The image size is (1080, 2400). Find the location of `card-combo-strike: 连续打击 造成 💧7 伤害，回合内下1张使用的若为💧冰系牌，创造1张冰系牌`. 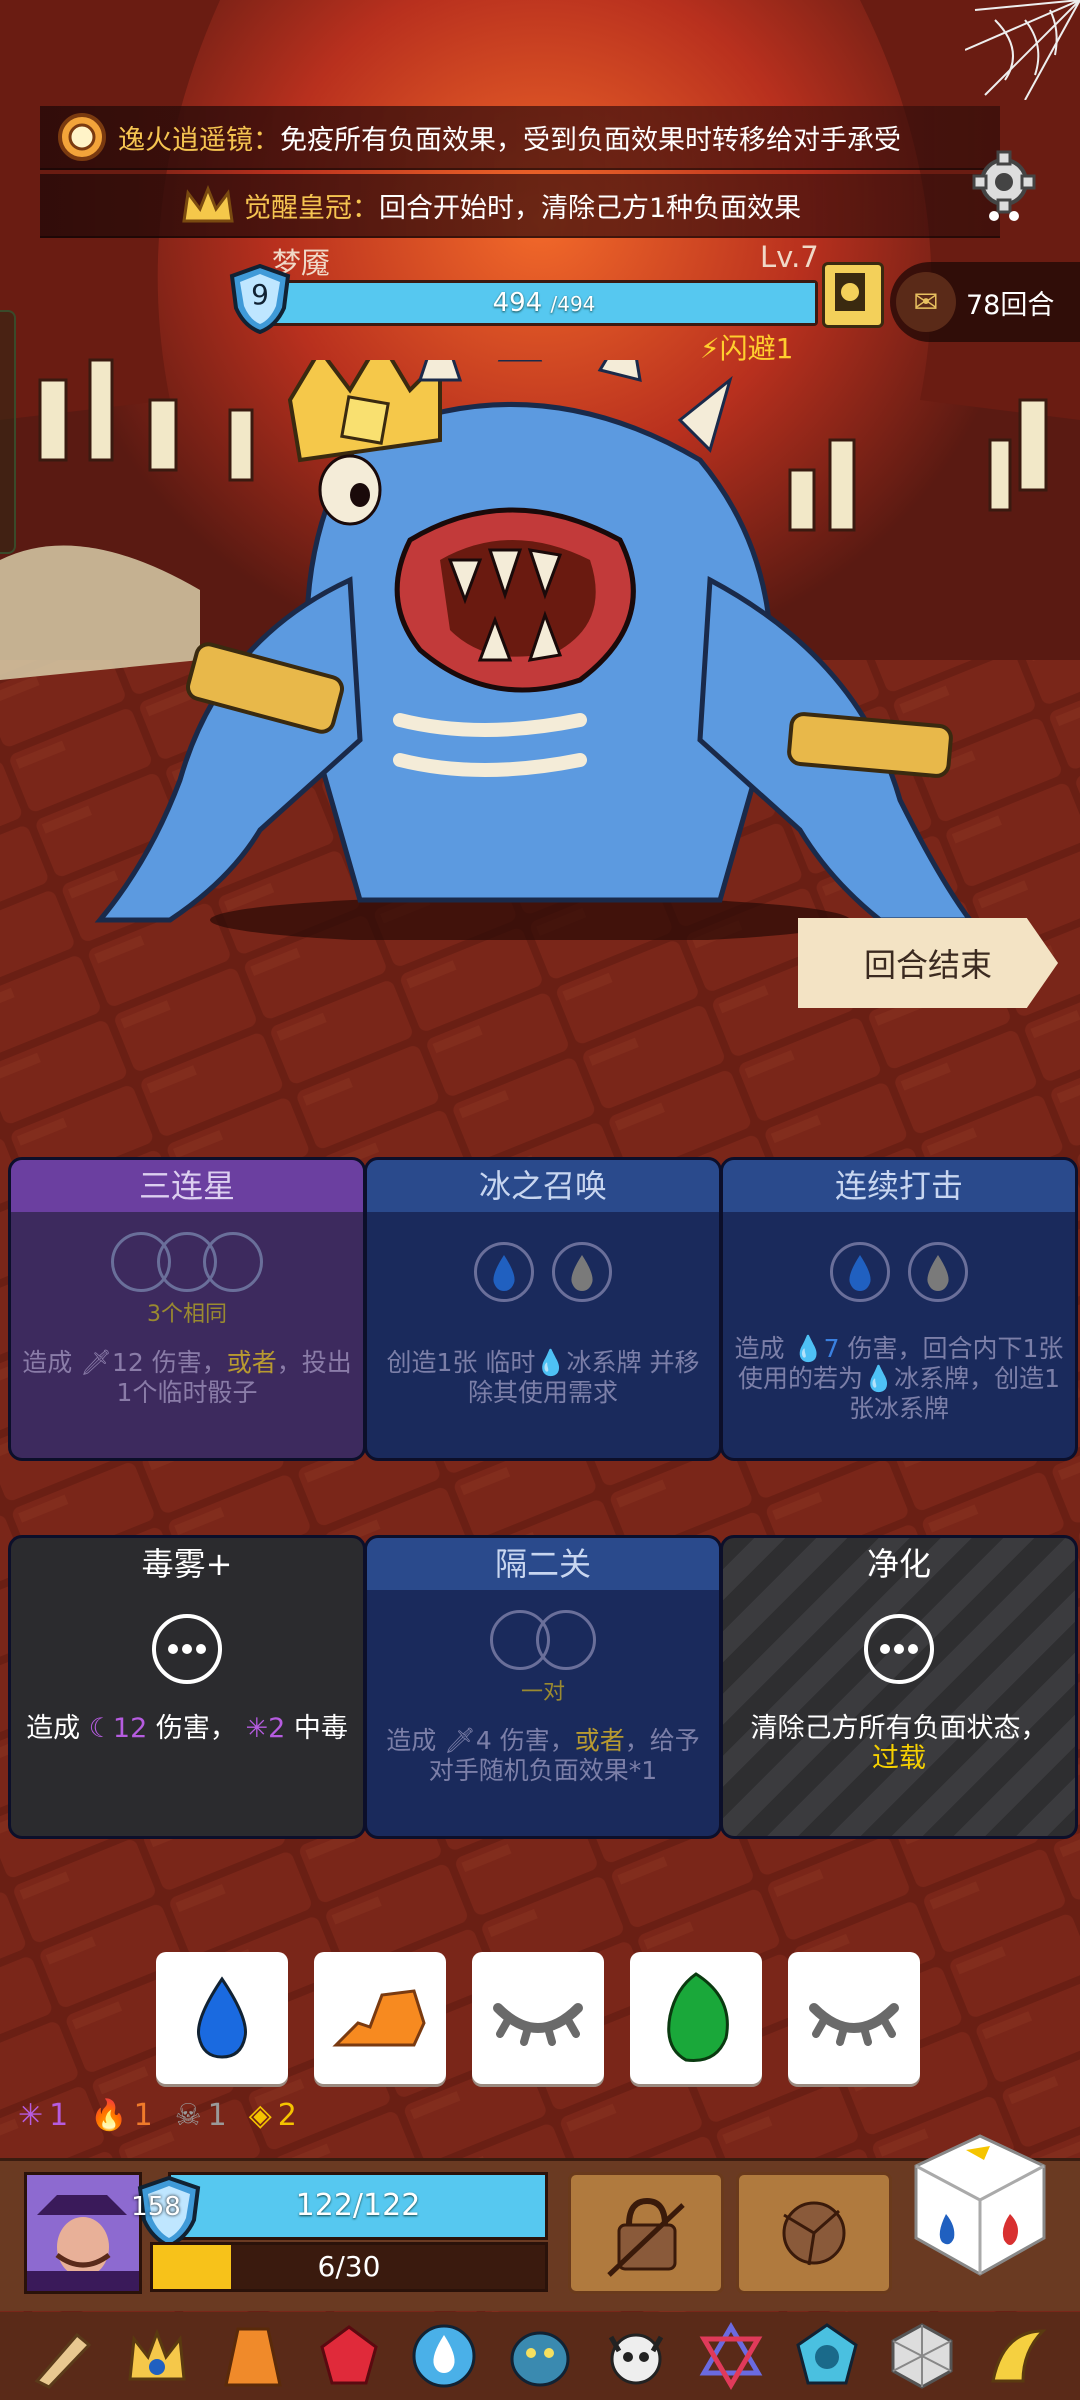

card-combo-strike: 连续打击 造成 💧7 伤害，回合内下1张使用的若为💧冰系牌，创造1张冰系牌 is located at coordinates (899, 1309).